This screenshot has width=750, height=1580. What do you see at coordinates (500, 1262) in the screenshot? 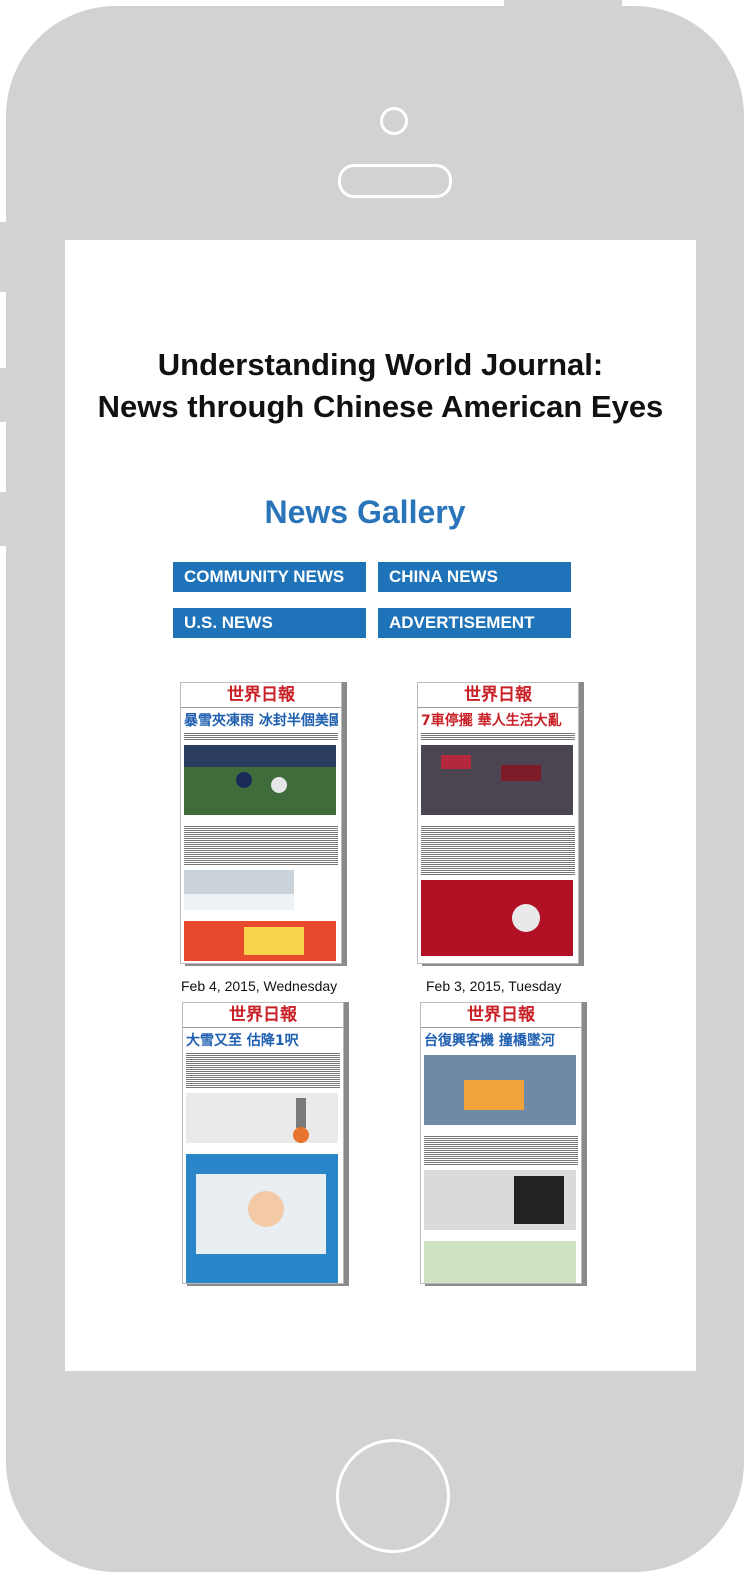
I see `banner-ad` at bounding box center [500, 1262].